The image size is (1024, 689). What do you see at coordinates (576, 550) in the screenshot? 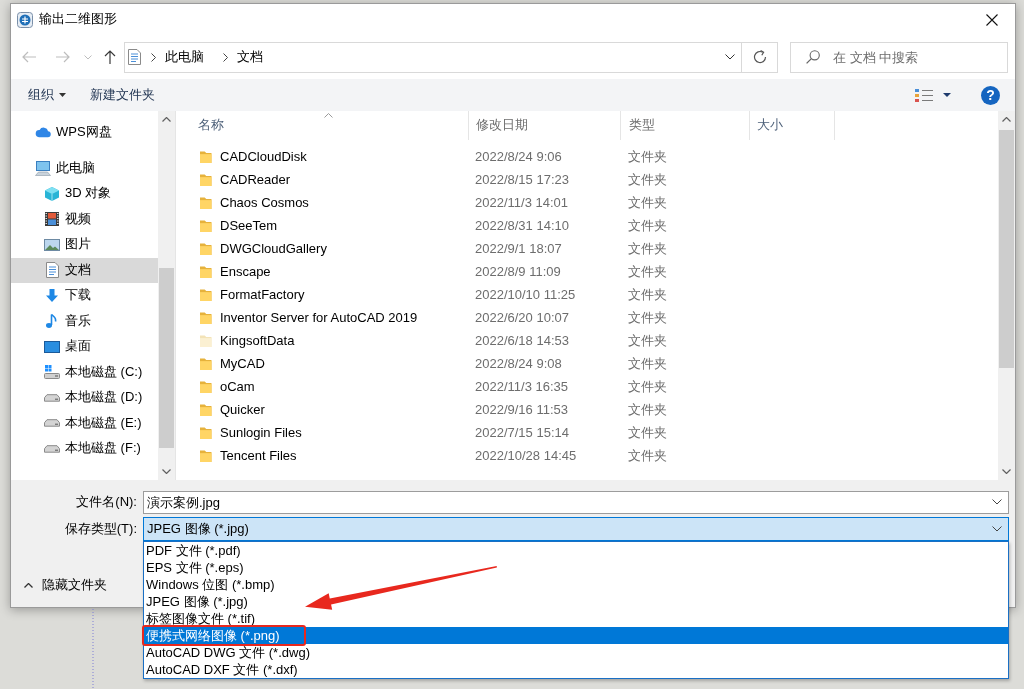
I see `dropdown-option: PDF 文件 (*.pdf)` at bounding box center [576, 550].